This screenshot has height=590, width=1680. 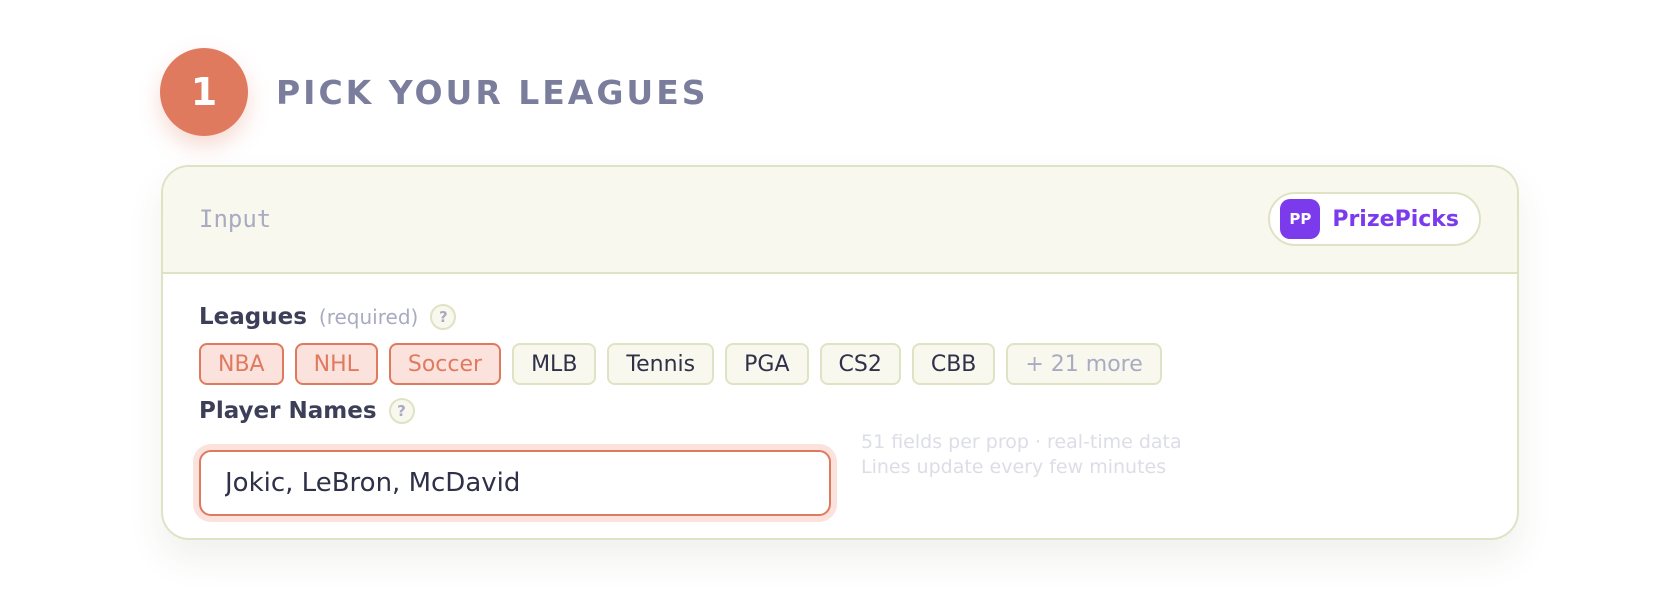 I want to click on league-chip-pga: PGA, so click(x=767, y=364).